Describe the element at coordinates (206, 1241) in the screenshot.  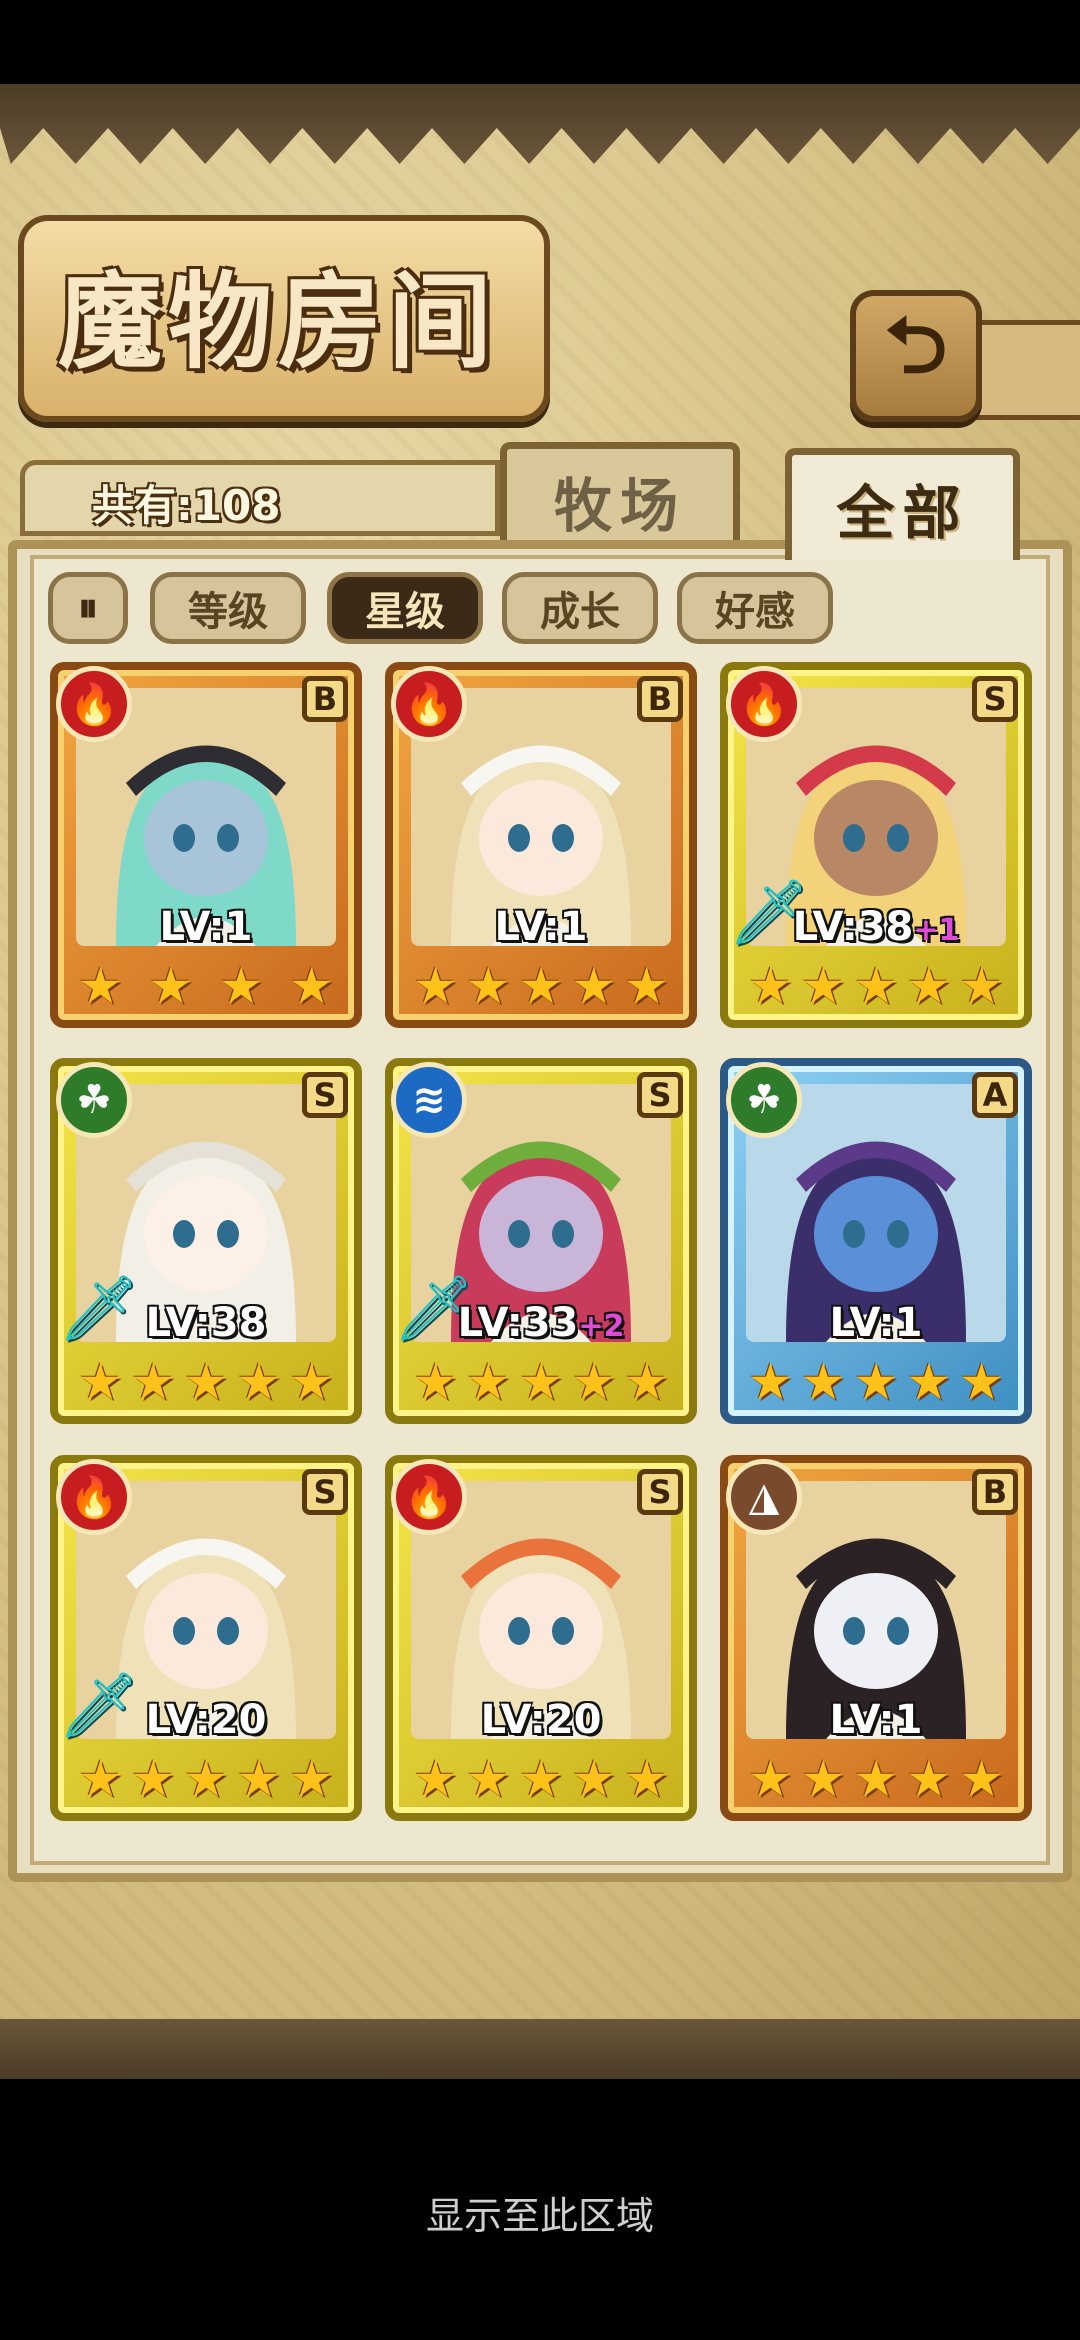
I see `monster-card: ☘S🗡LV:38★★★★★` at that location.